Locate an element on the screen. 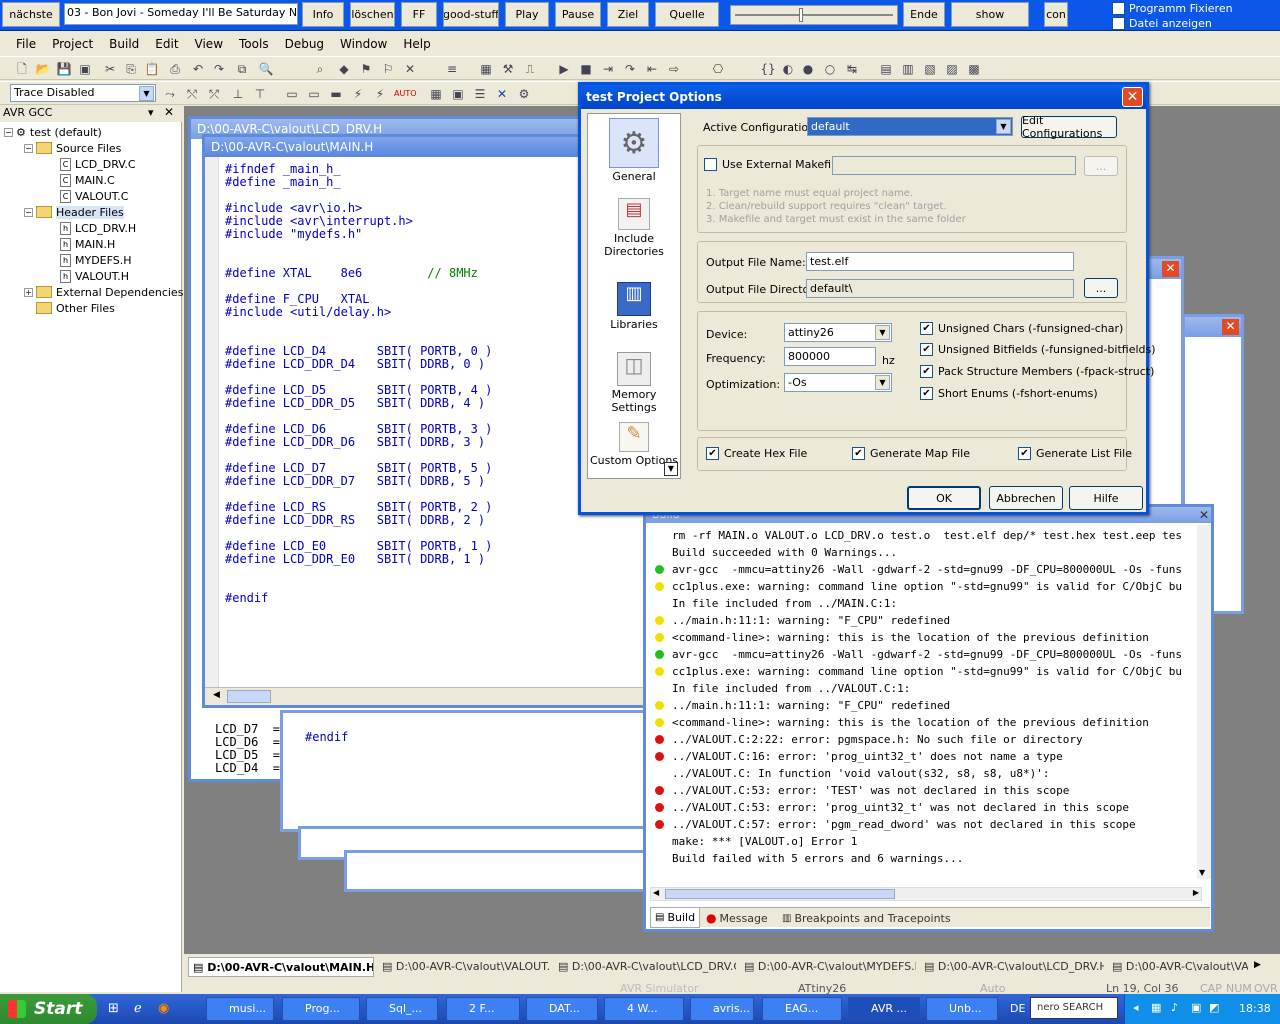 This screenshot has height=1024, width=1280. tree-file: C MAIN.C is located at coordinates (87, 180).